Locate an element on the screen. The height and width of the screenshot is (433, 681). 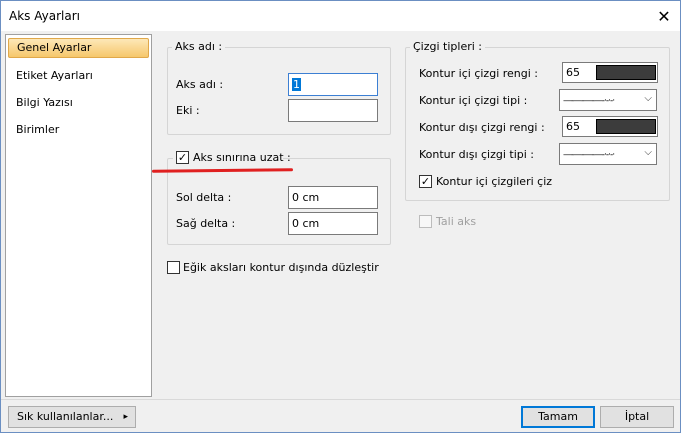
aks-adi-legend: Aks adı : is located at coordinates (199, 46).